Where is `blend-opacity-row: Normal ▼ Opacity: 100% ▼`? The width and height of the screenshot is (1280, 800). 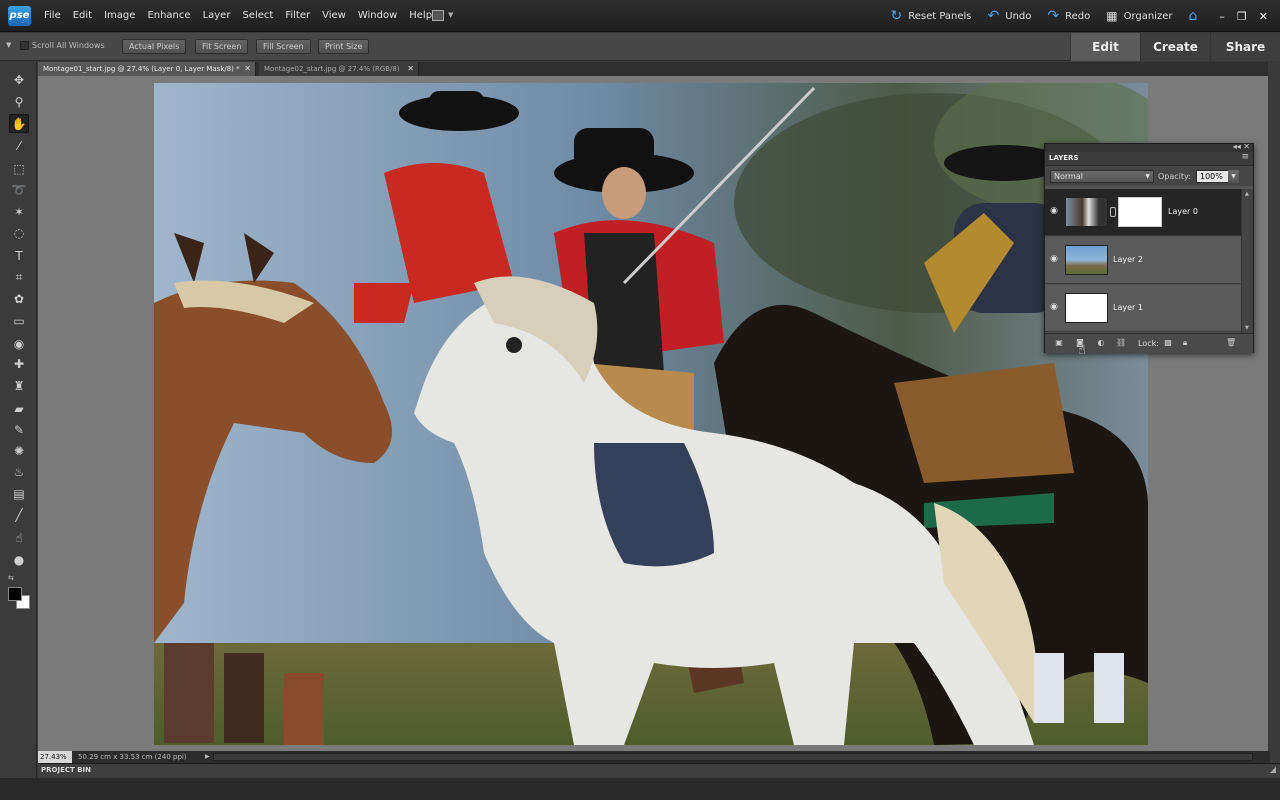
blend-opacity-row: Normal ▼ Opacity: 100% ▼ is located at coordinates (1149, 176).